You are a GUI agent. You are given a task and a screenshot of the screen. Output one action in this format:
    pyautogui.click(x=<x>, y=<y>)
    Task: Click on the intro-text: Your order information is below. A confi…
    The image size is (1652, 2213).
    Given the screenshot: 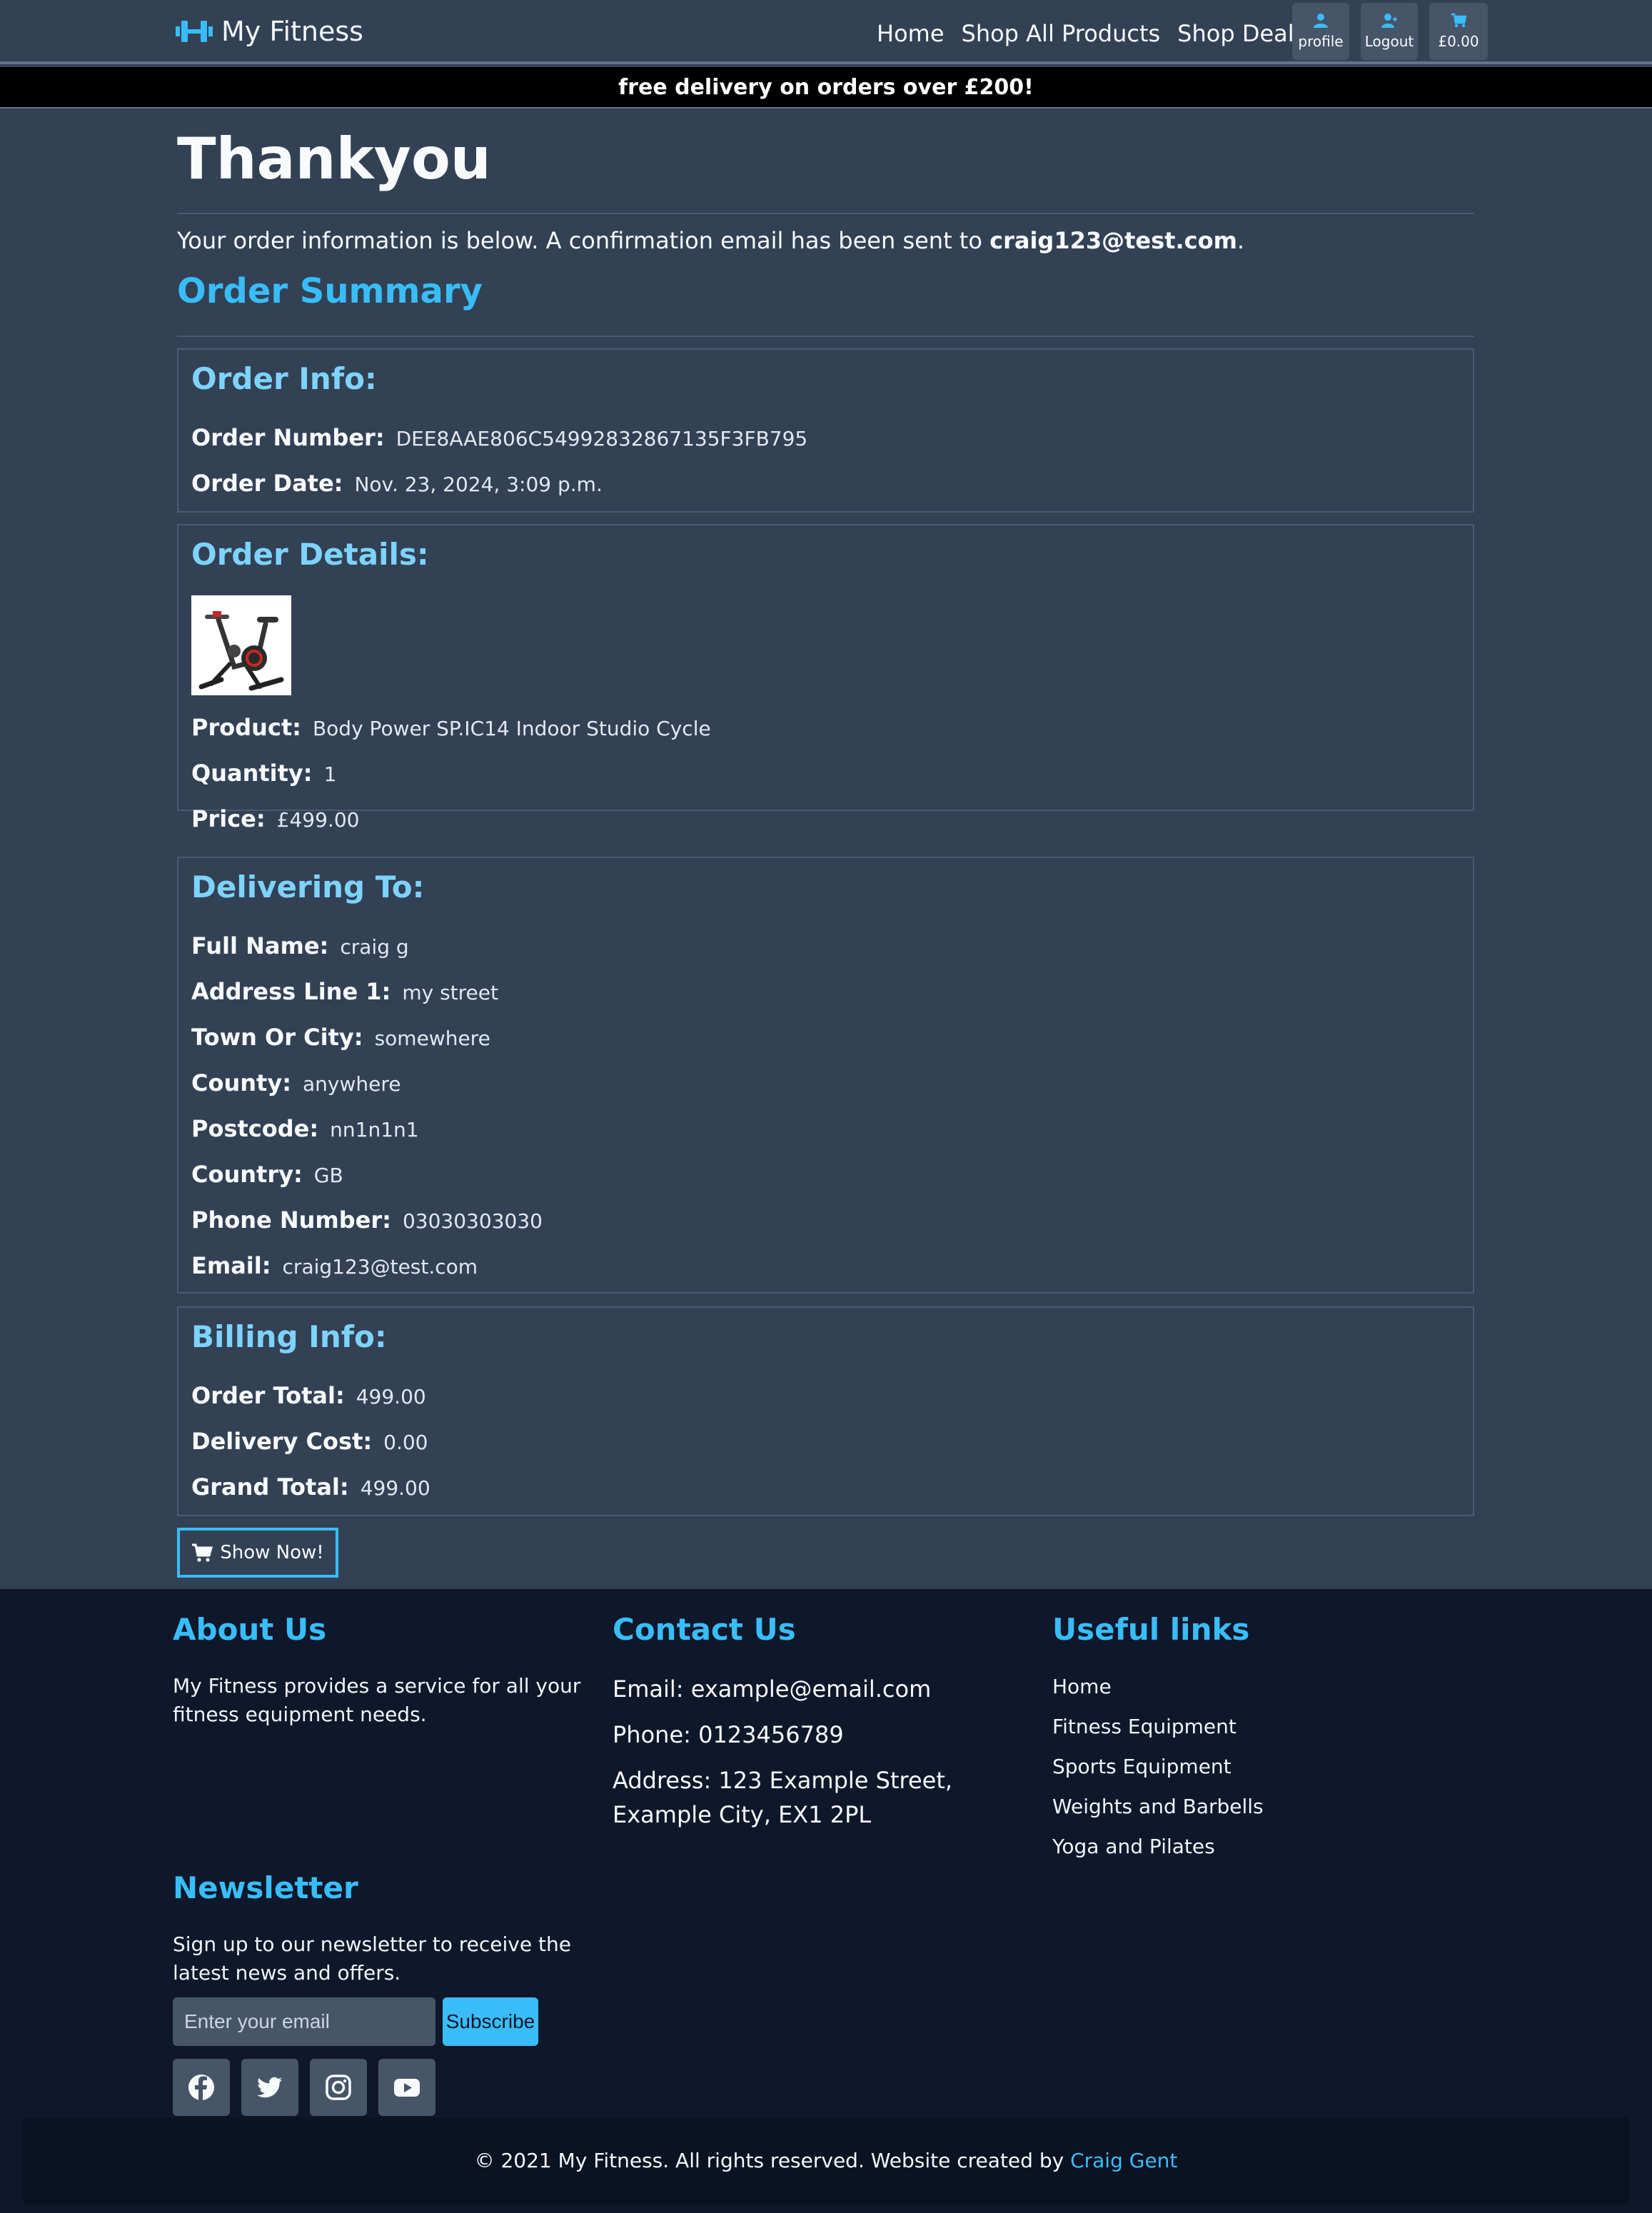 What is the action you would take?
    pyautogui.click(x=711, y=240)
    